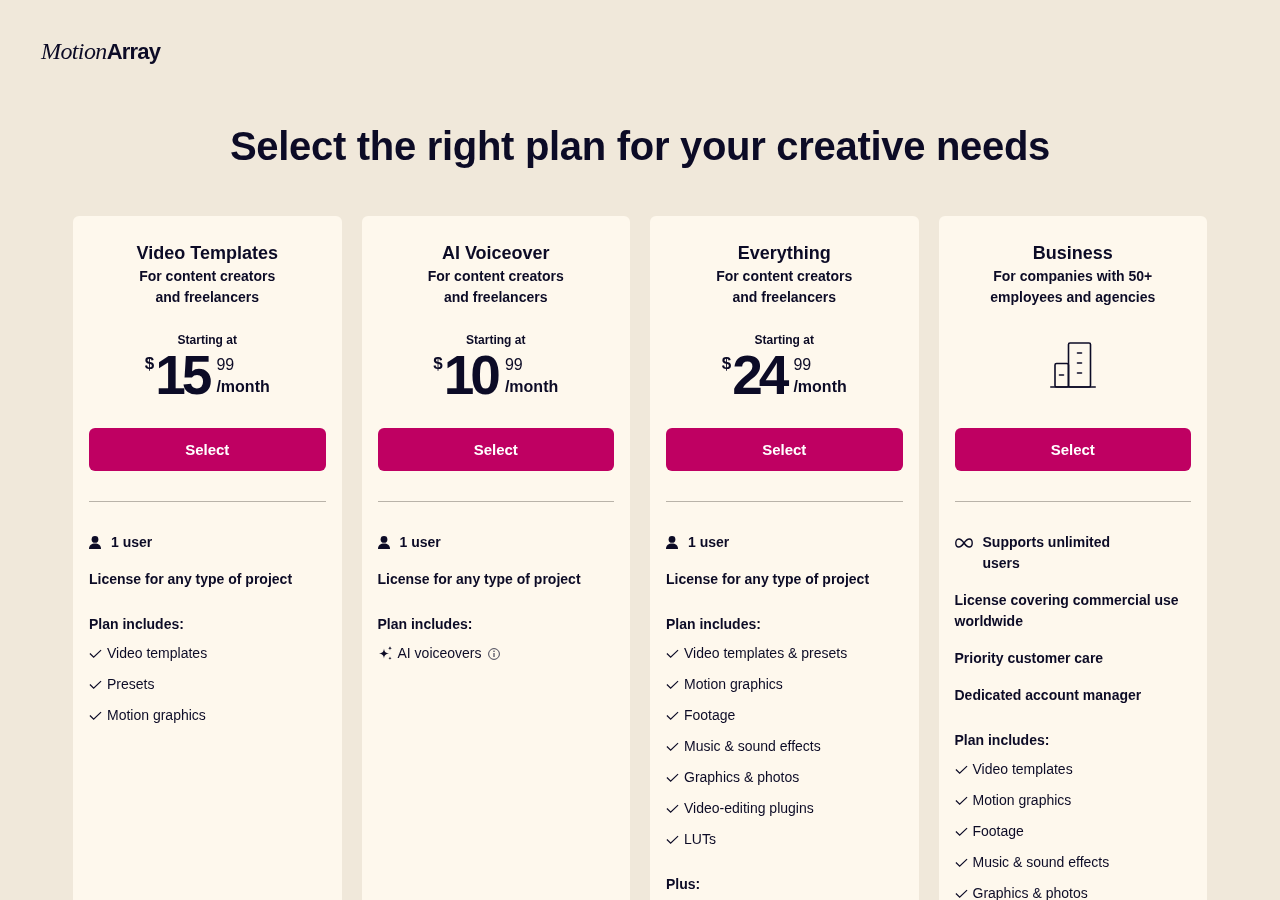 The image size is (1280, 900). What do you see at coordinates (784, 253) in the screenshot?
I see `plan-title: Everything` at bounding box center [784, 253].